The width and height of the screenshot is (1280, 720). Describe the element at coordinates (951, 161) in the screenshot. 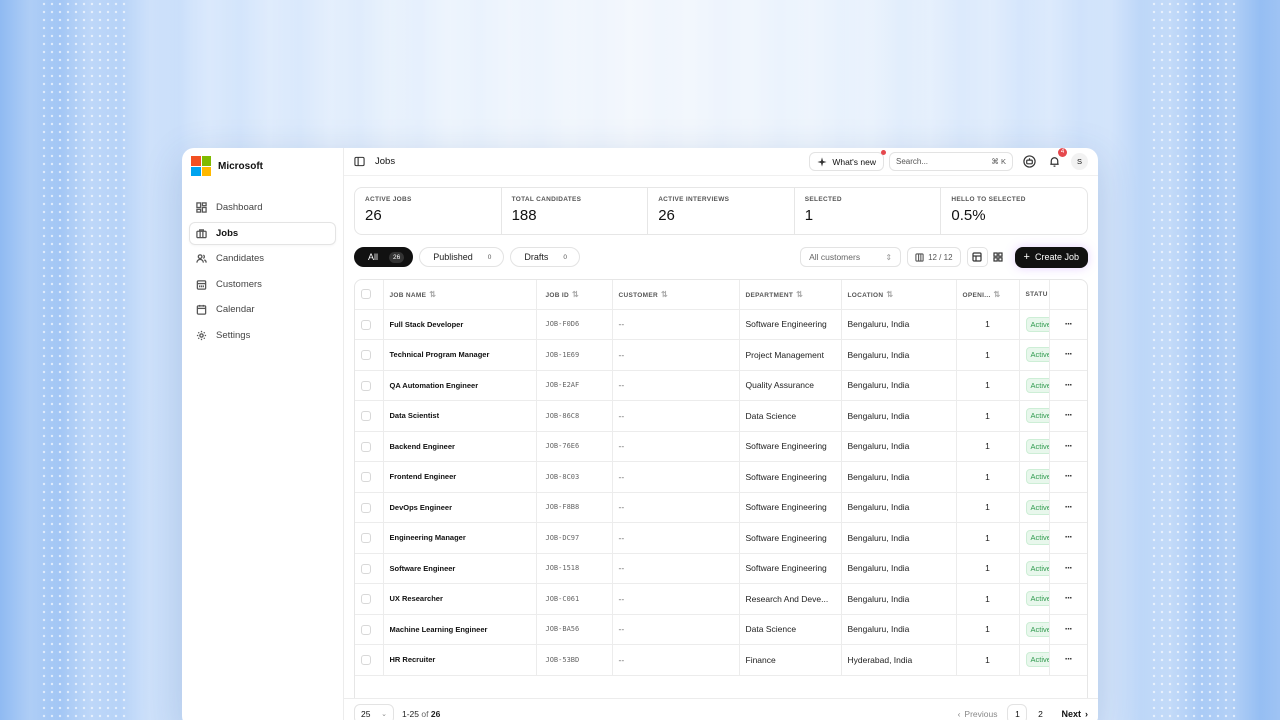

I see `search-input: Search... ⌘ K` at that location.